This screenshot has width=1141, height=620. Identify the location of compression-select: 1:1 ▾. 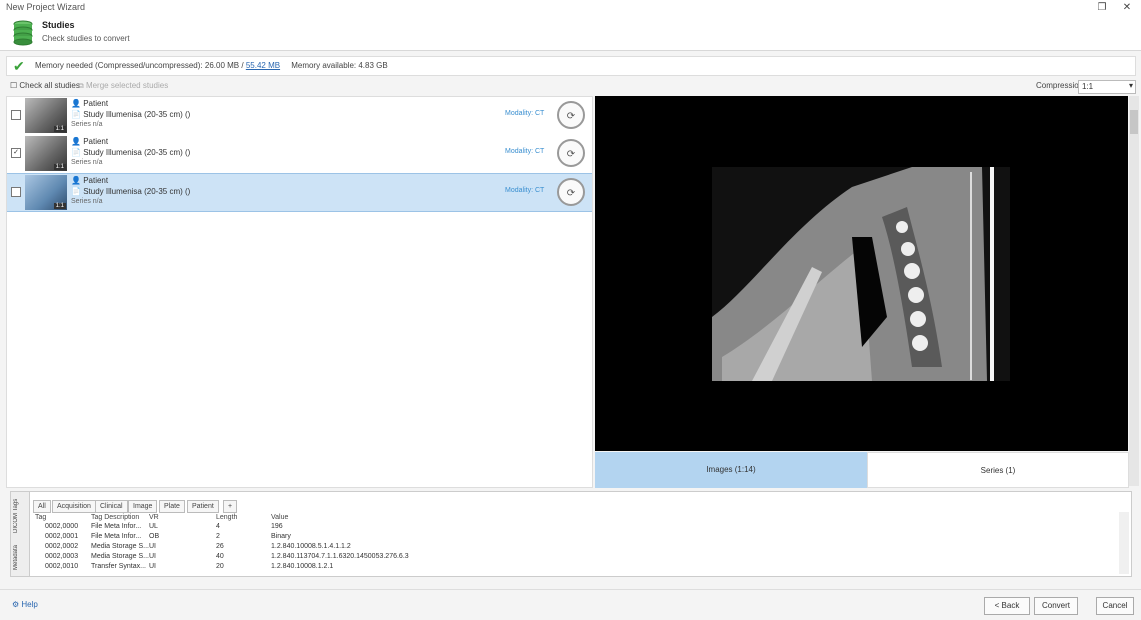
(1107, 87).